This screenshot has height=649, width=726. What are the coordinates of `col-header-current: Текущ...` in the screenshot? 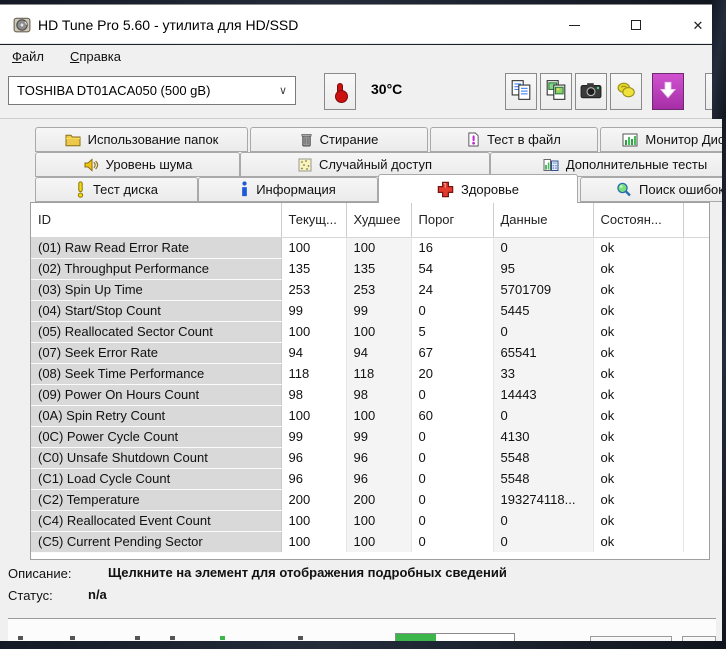 It's located at (314, 220).